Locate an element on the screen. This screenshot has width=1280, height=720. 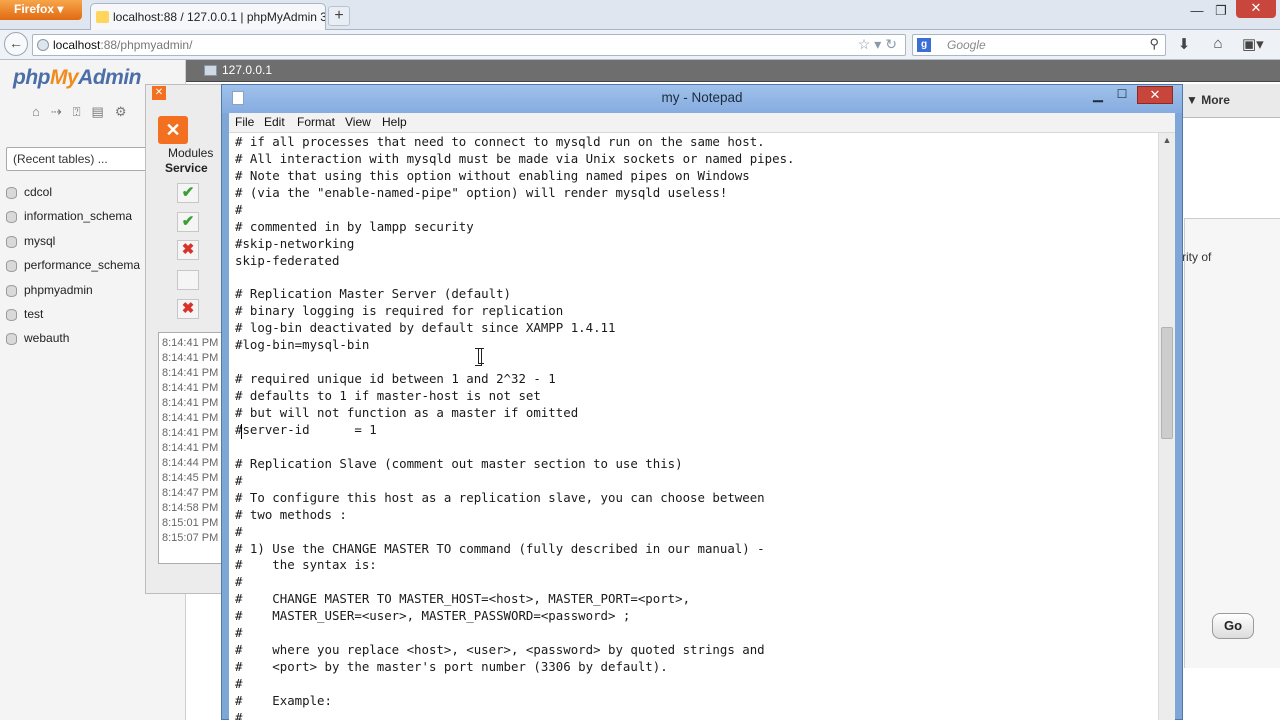
menu-view: View is located at coordinates (358, 122).